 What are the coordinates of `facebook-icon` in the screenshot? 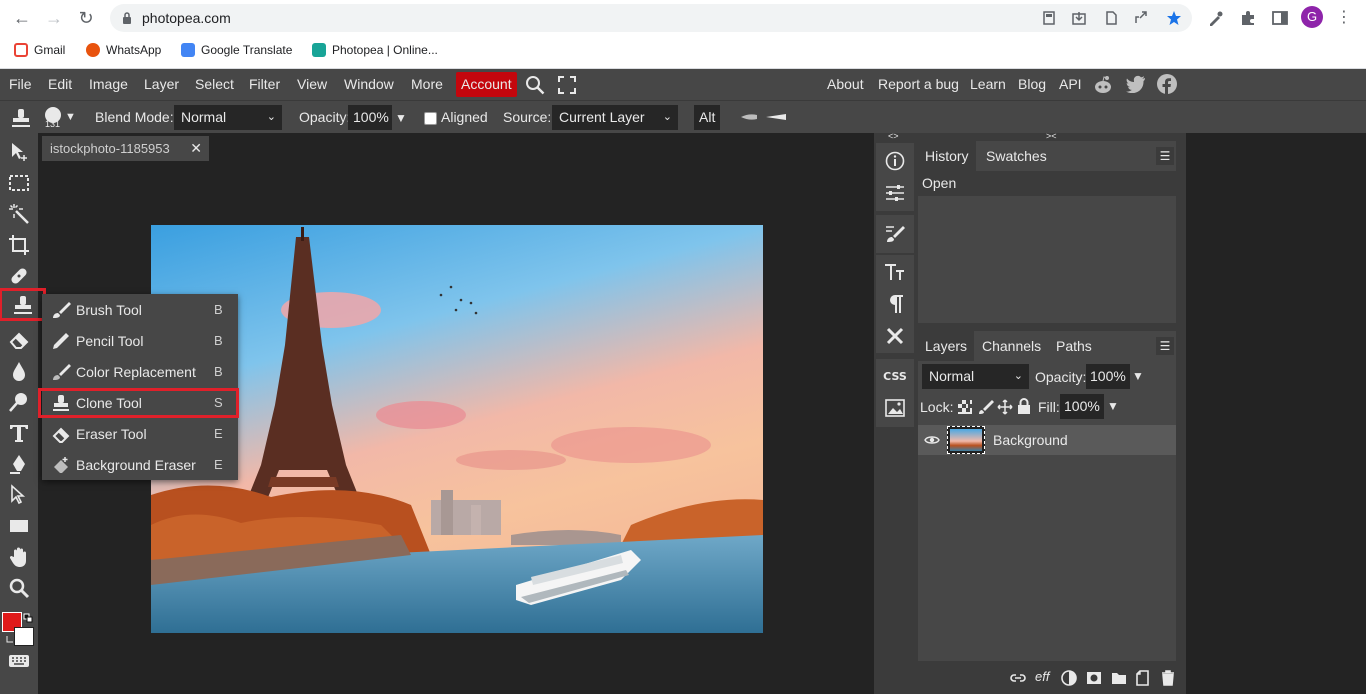 It's located at (1167, 84).